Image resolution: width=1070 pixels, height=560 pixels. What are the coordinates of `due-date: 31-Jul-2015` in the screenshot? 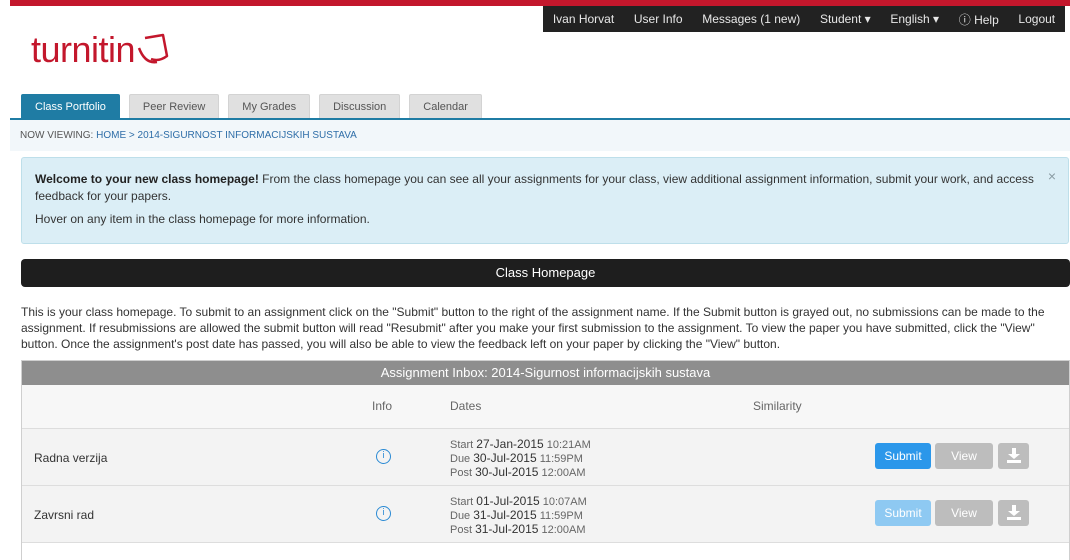 It's located at (505, 515).